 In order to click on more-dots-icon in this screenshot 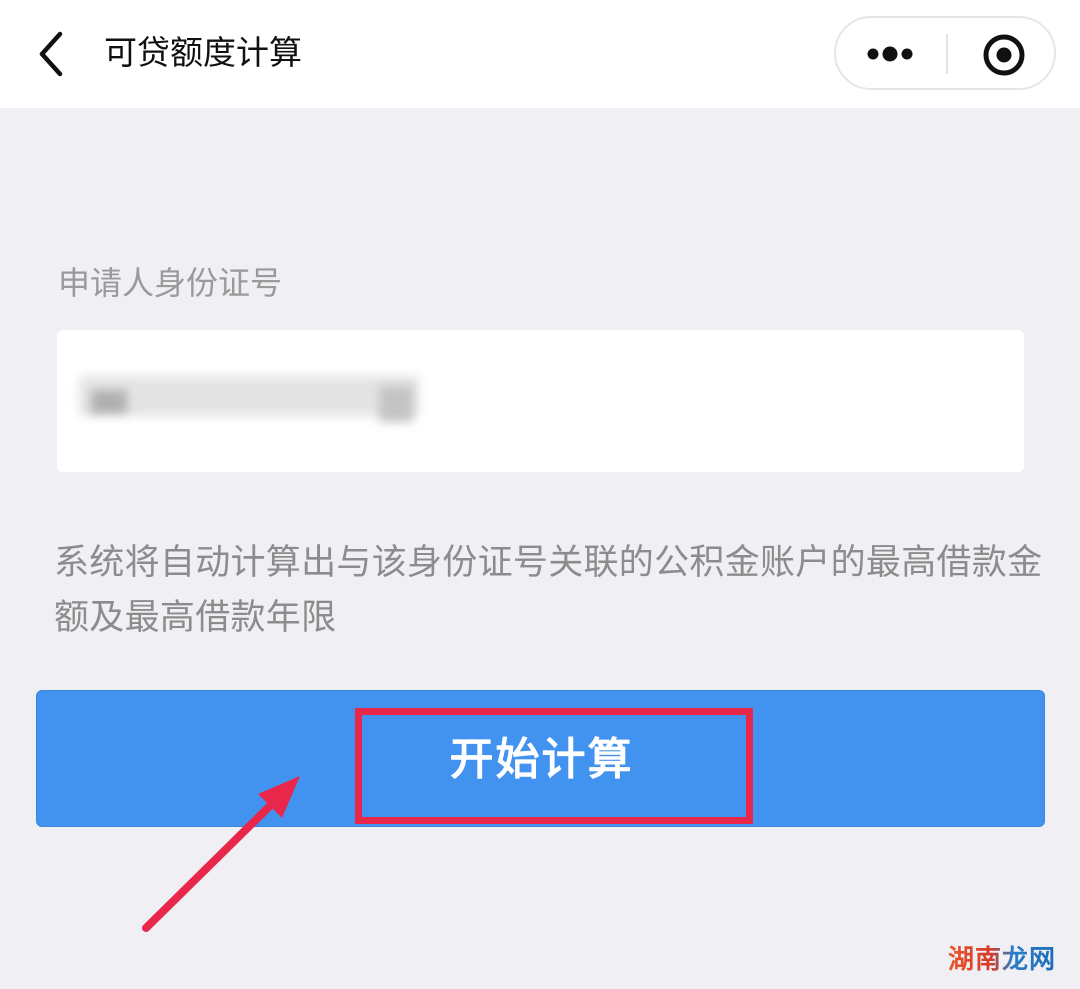, I will do `click(890, 54)`.